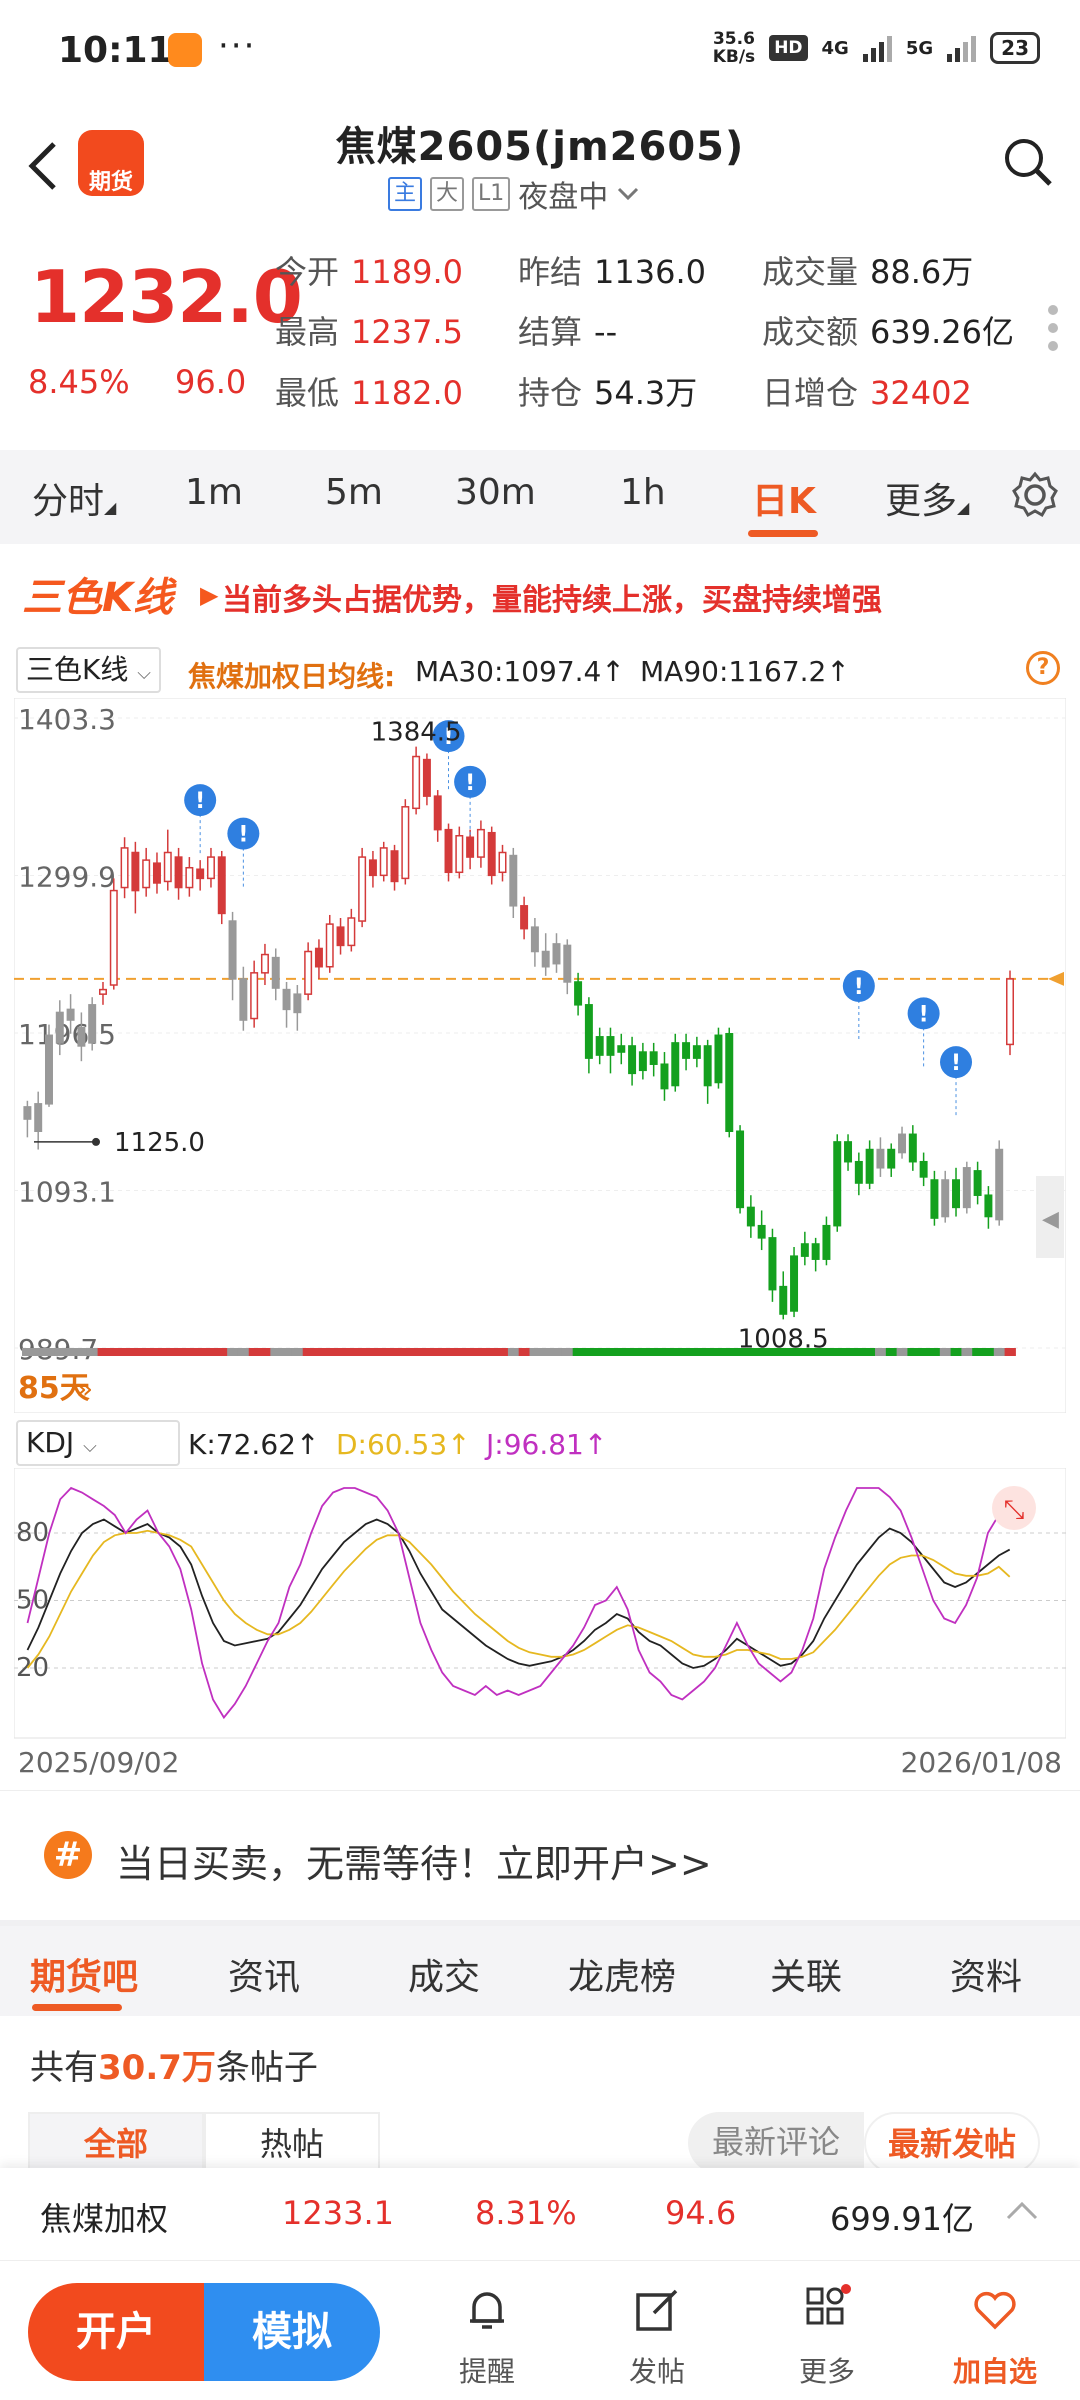 The image size is (1080, 2400). I want to click on active-tab-indicator, so click(783, 533).